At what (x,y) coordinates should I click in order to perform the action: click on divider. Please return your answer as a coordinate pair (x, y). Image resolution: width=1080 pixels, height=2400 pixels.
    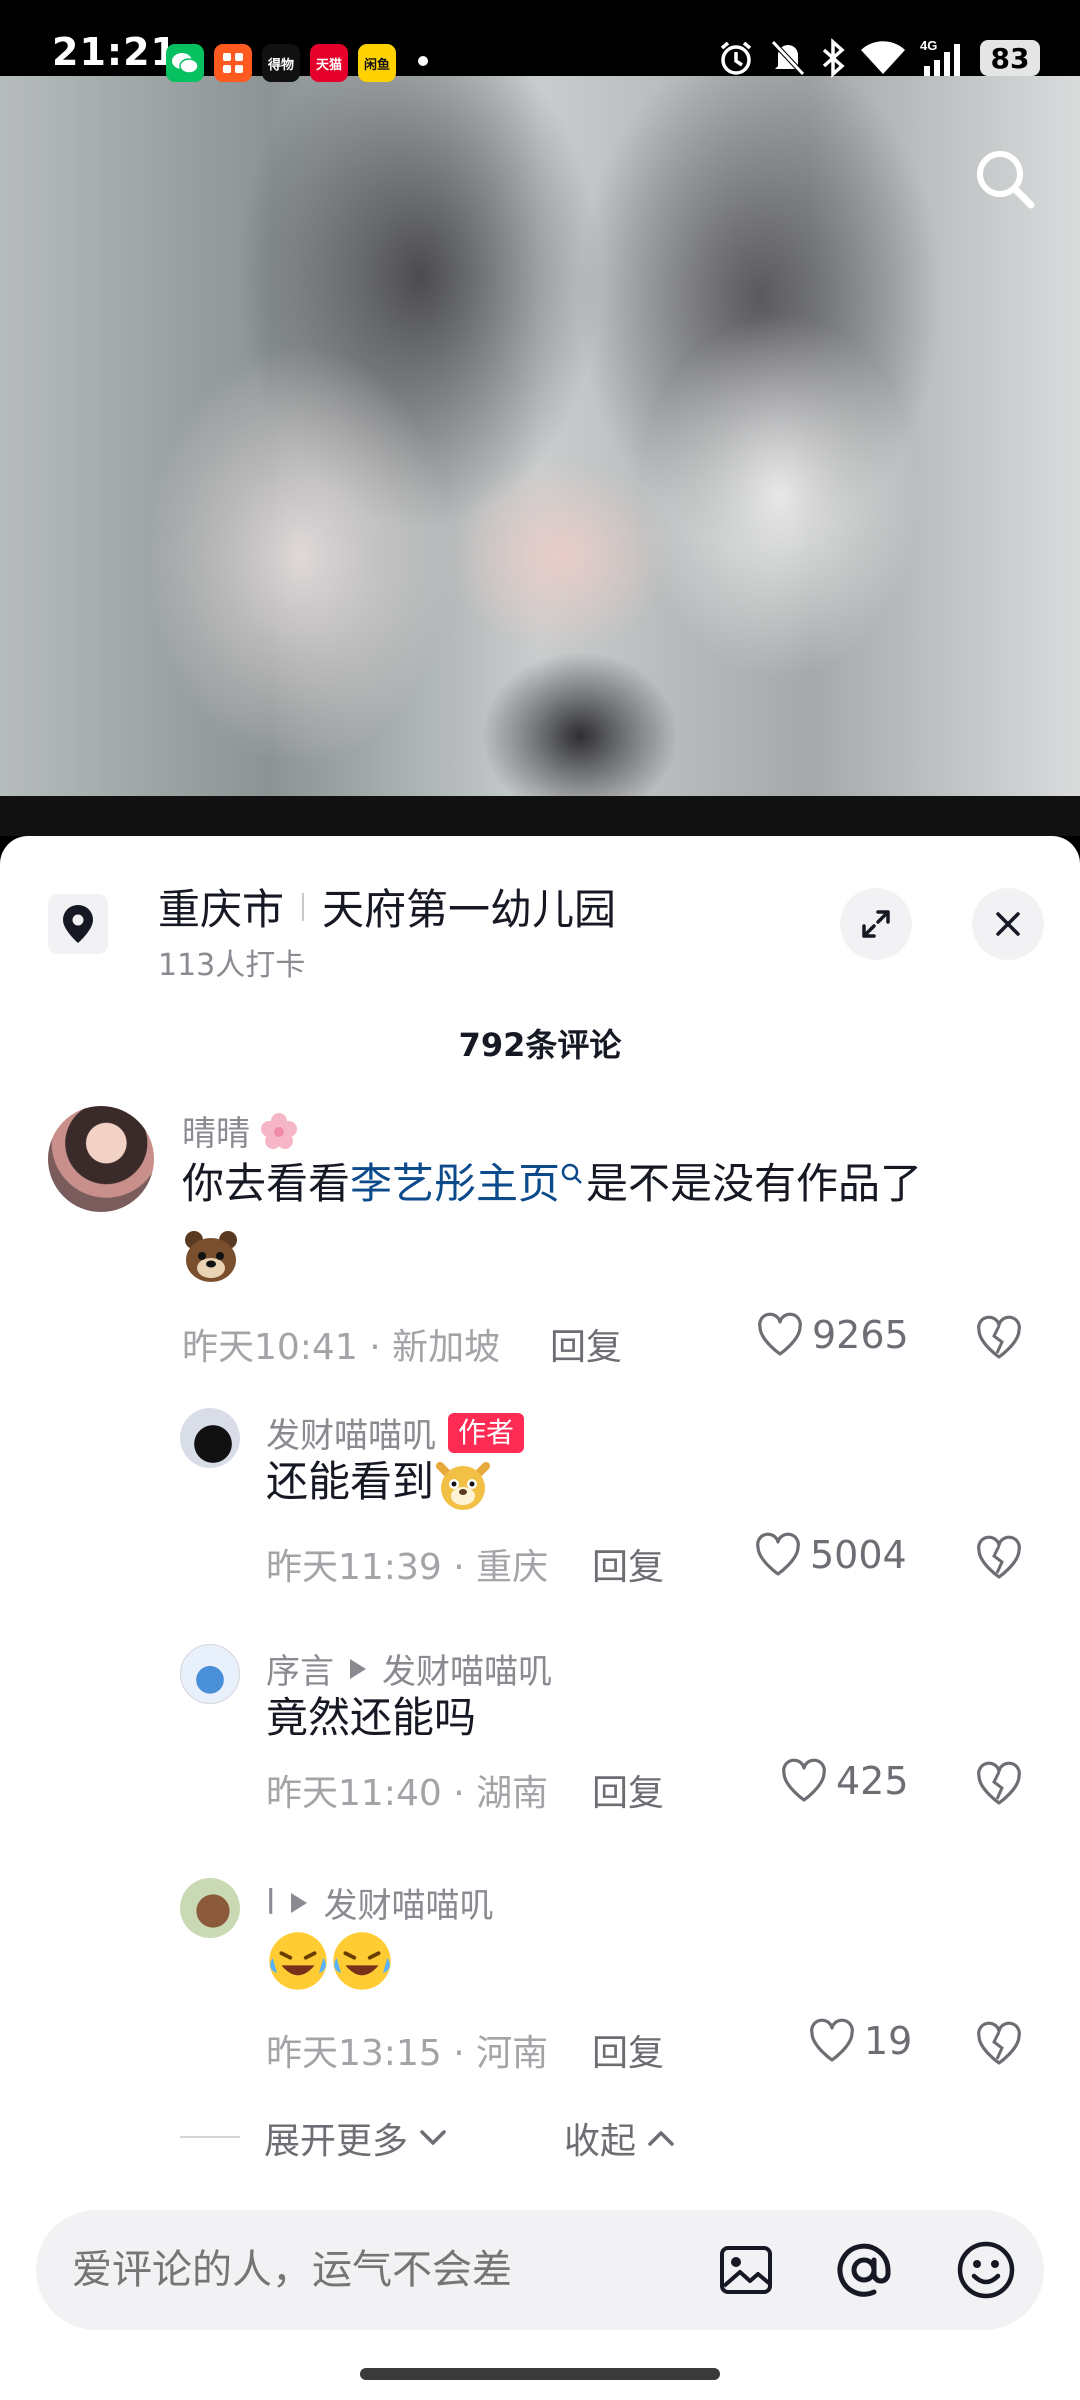
    Looking at the image, I should click on (210, 2137).